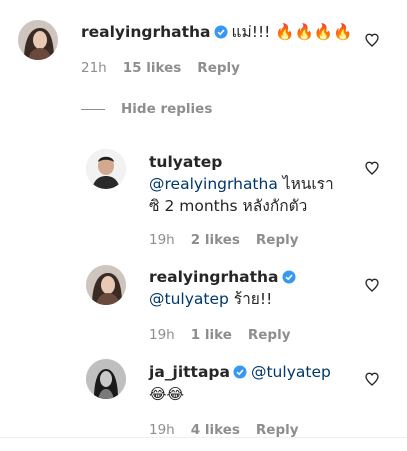  Describe the element at coordinates (215, 240) in the screenshot. I see `likes-count: 2 likes` at that location.